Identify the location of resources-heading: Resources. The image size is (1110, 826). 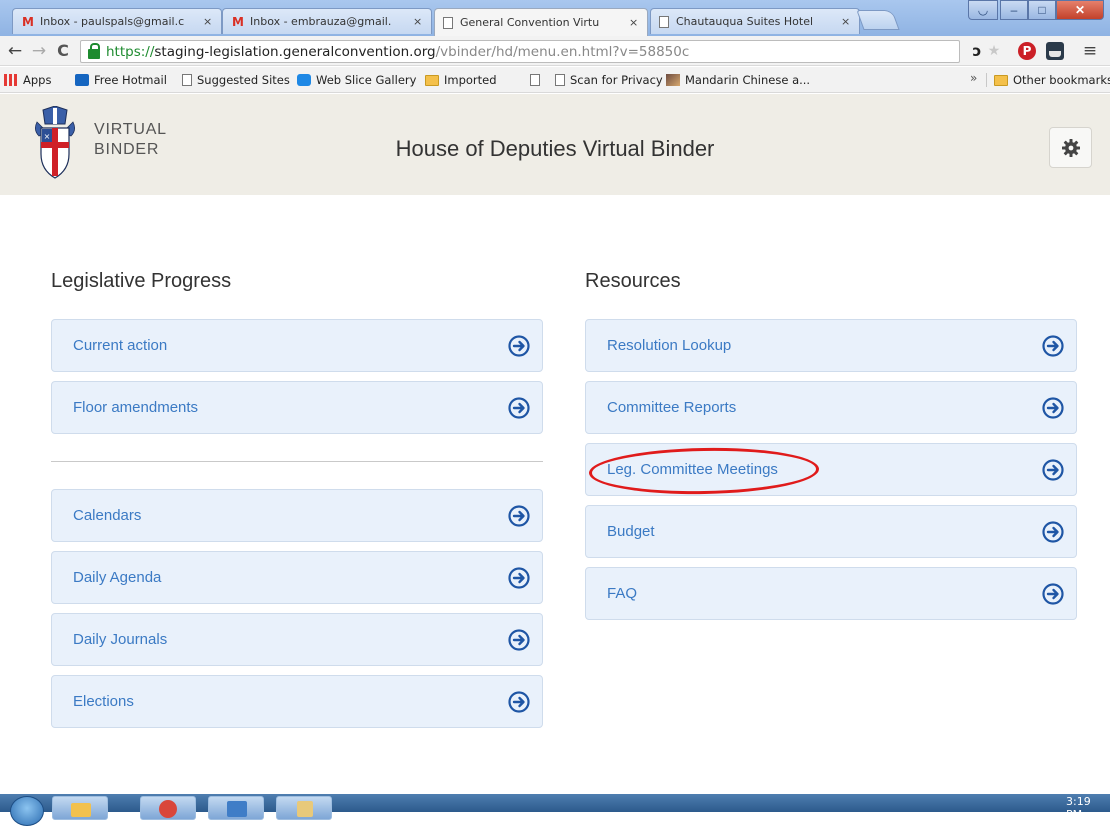
(633, 281).